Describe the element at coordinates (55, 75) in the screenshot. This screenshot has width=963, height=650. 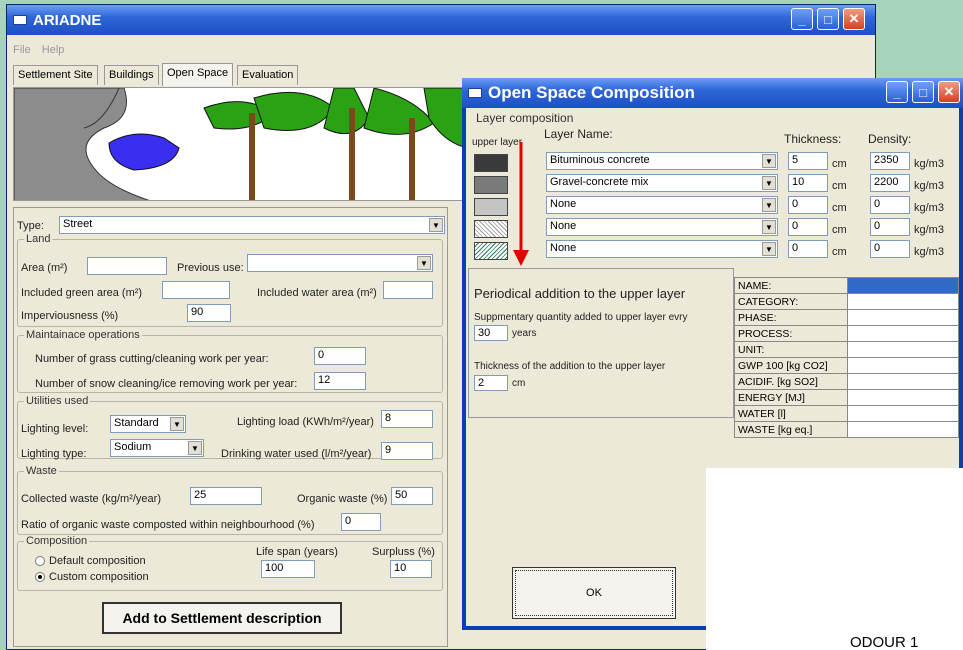
I see `tab-settlement-site: Settlement Site` at that location.